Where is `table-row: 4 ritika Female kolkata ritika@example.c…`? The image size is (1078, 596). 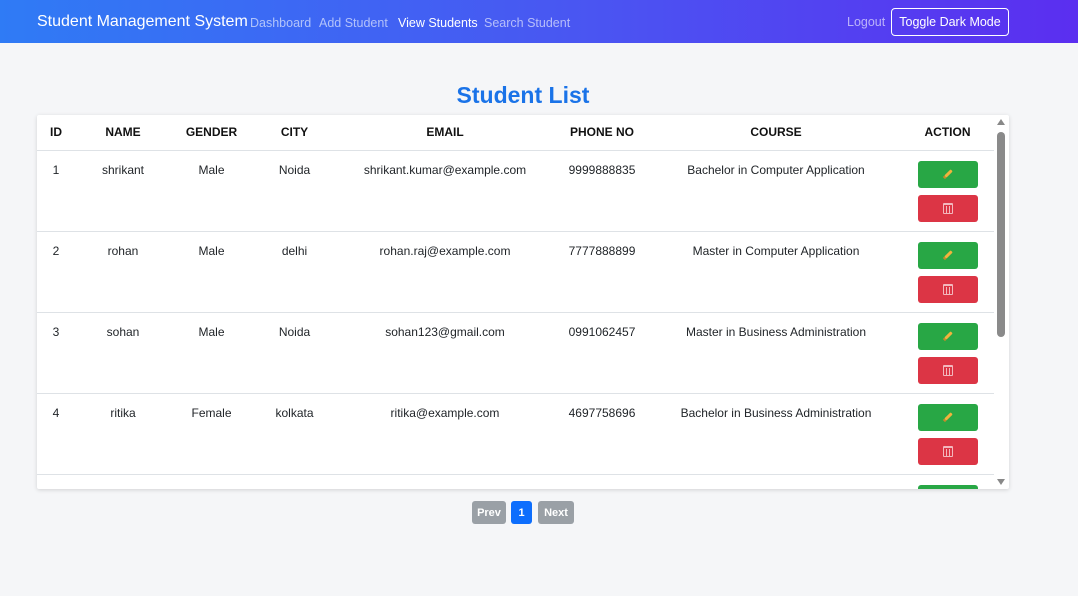
table-row: 4 ritika Female kolkata ritika@example.c… is located at coordinates (515, 434).